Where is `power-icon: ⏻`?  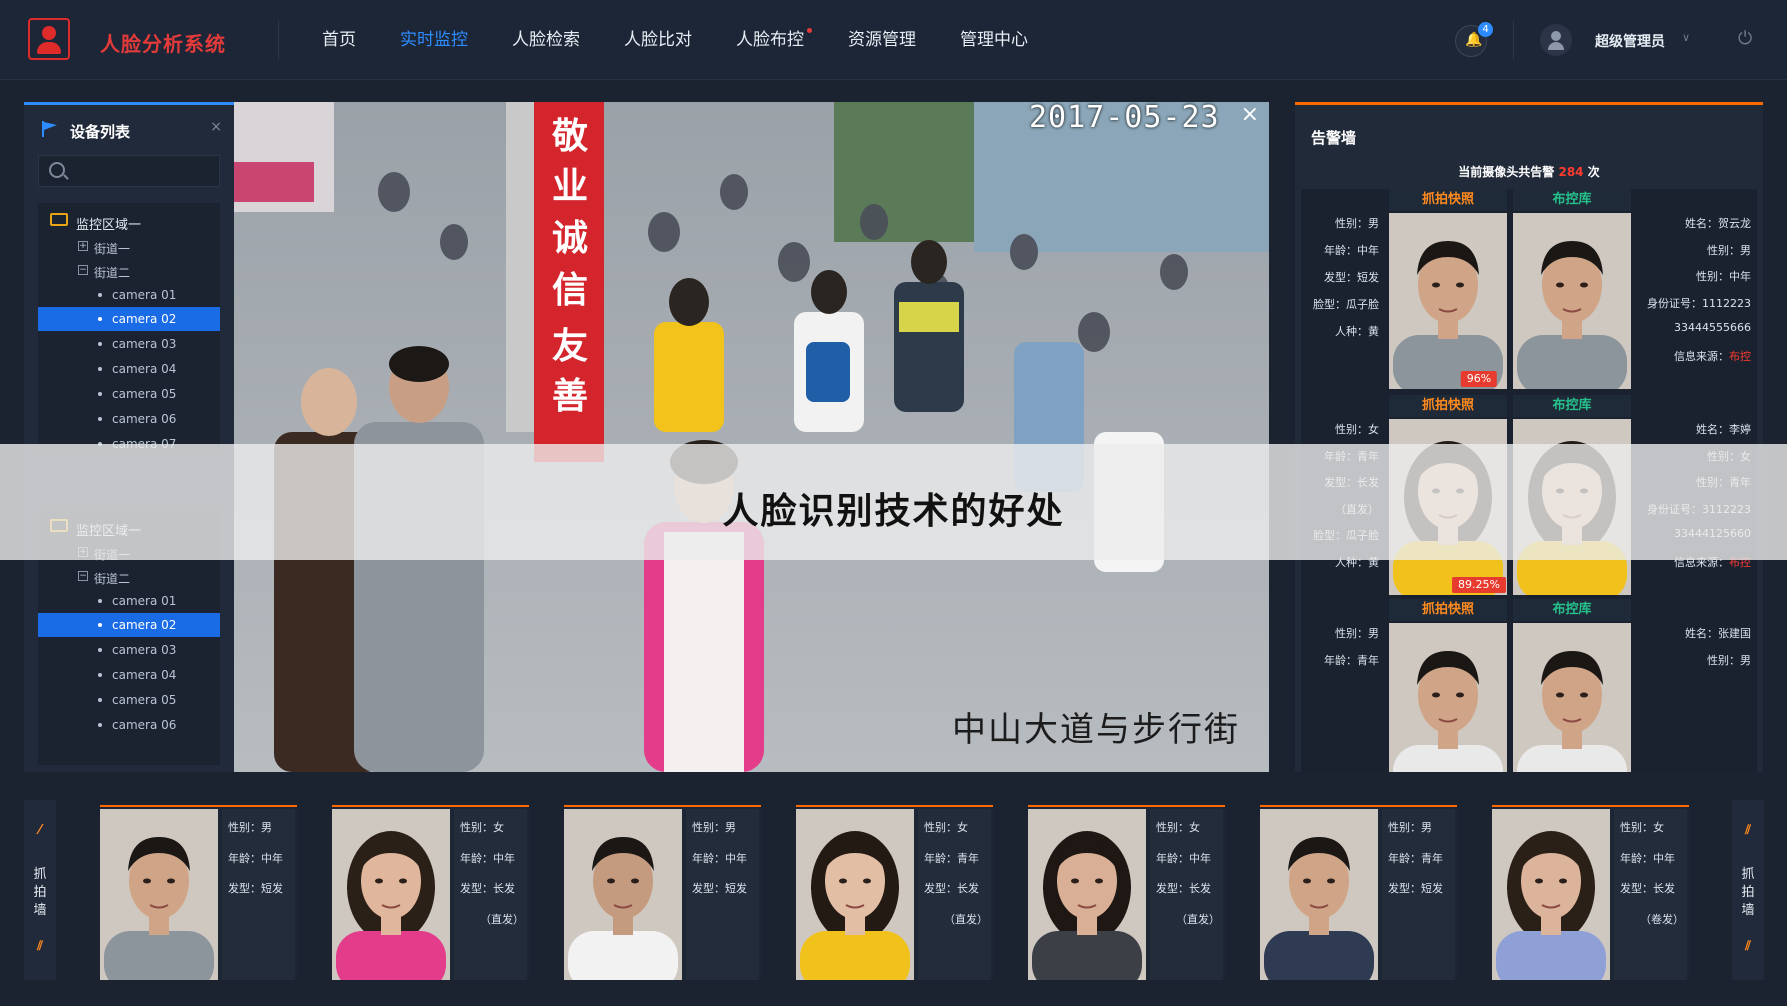 power-icon: ⏻ is located at coordinates (1745, 38).